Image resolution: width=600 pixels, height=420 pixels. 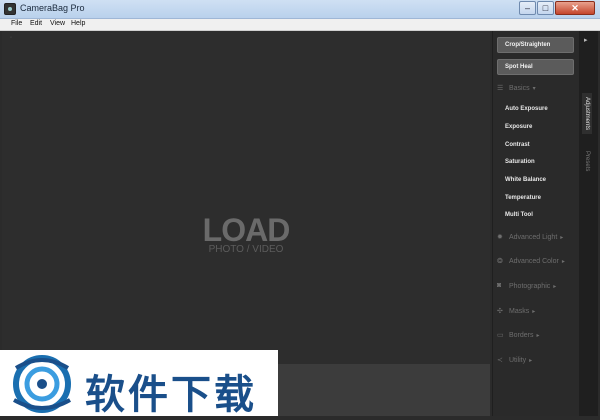 I want to click on menu-edit: Edit, so click(x=36, y=23).